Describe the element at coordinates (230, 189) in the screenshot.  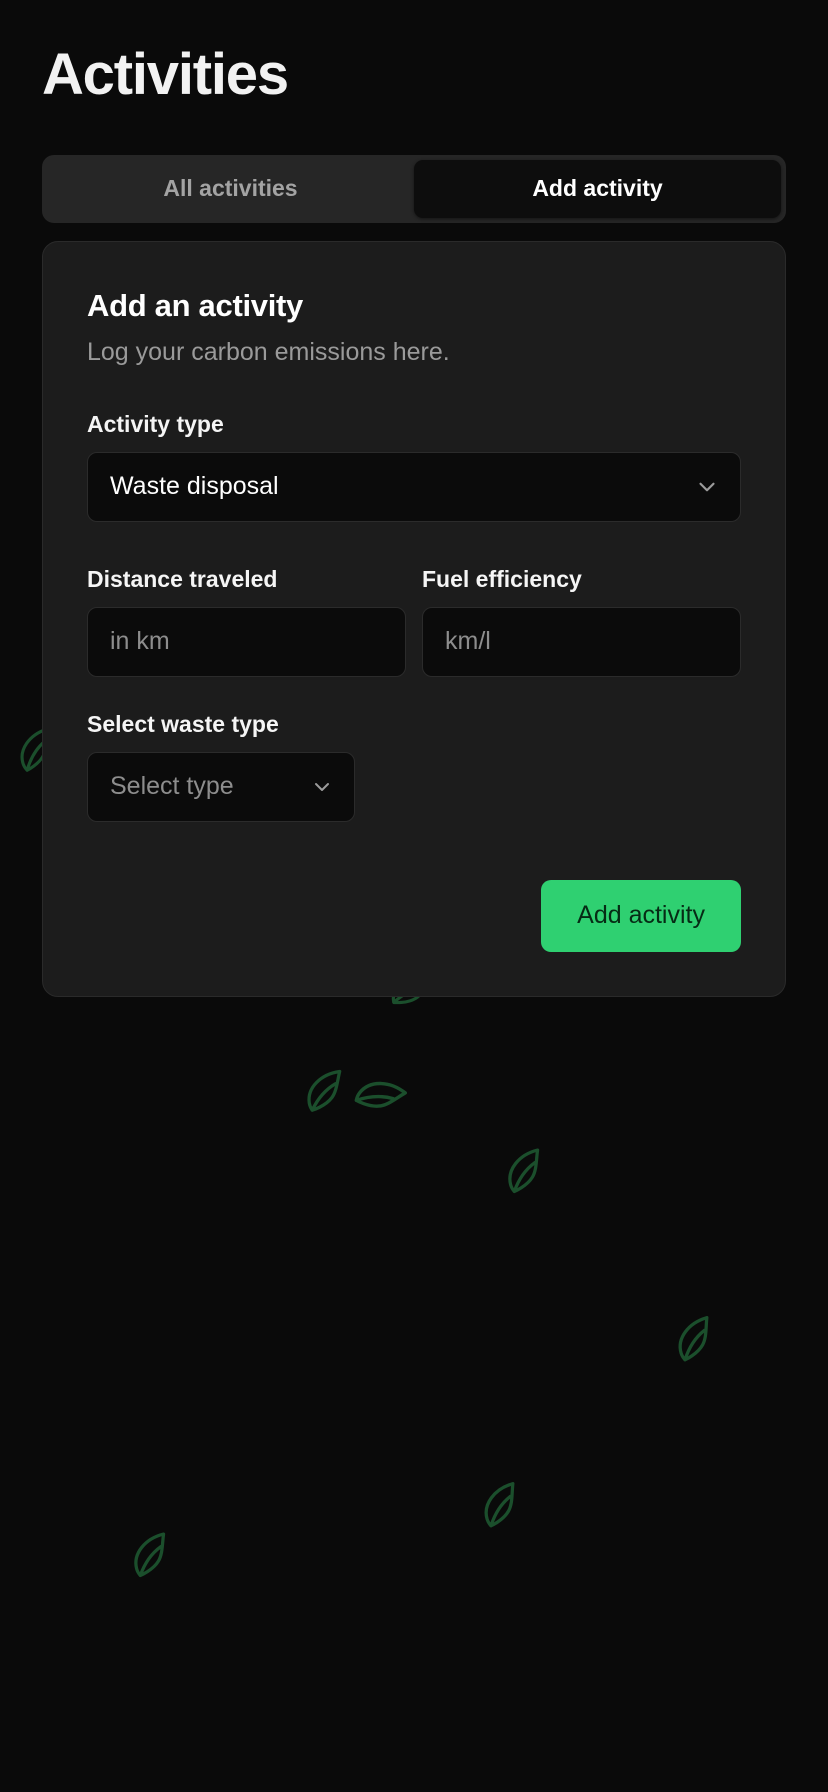
I see `tab-all-activities: All activities` at that location.